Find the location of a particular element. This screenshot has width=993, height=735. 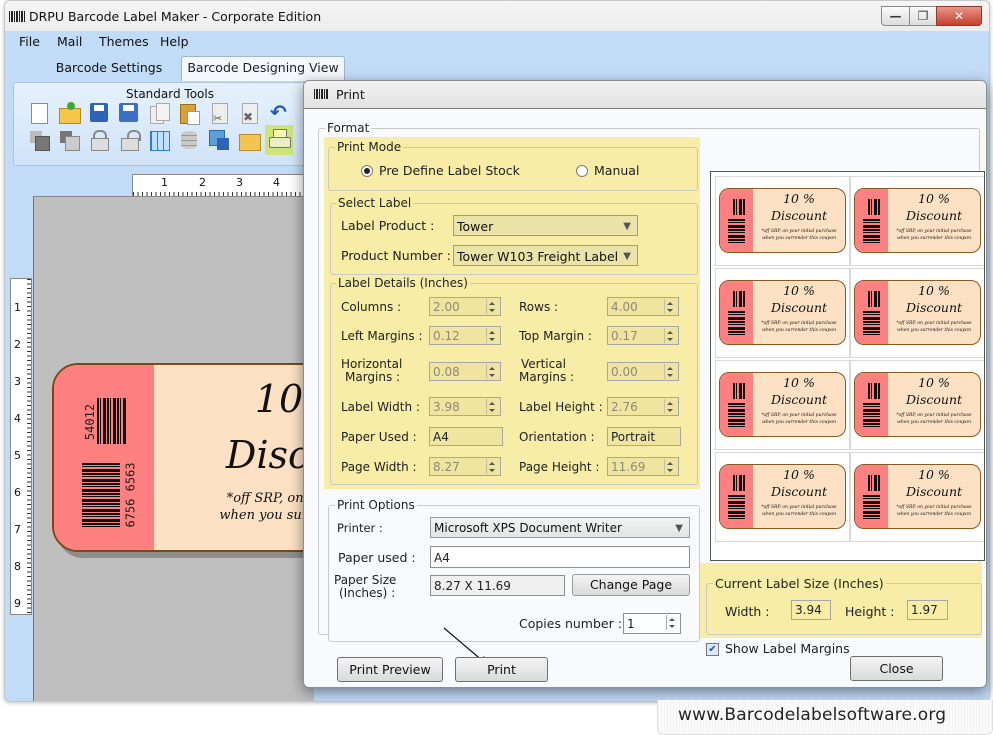

horizontal-margins-label: Horizontal is located at coordinates (372, 364).